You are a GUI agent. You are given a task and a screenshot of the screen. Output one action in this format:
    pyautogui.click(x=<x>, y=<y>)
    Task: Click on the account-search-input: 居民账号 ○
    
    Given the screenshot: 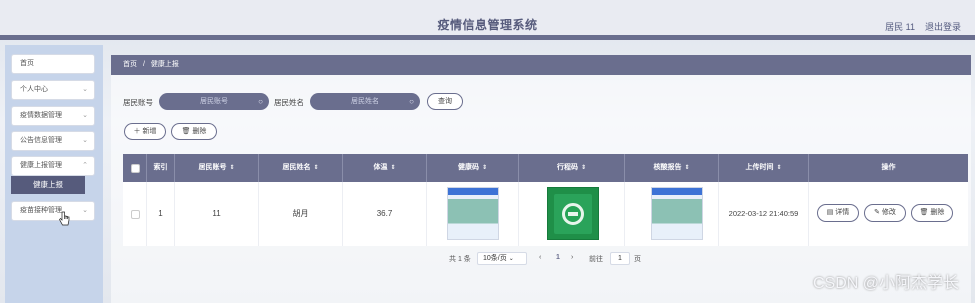 What is the action you would take?
    pyautogui.click(x=214, y=101)
    